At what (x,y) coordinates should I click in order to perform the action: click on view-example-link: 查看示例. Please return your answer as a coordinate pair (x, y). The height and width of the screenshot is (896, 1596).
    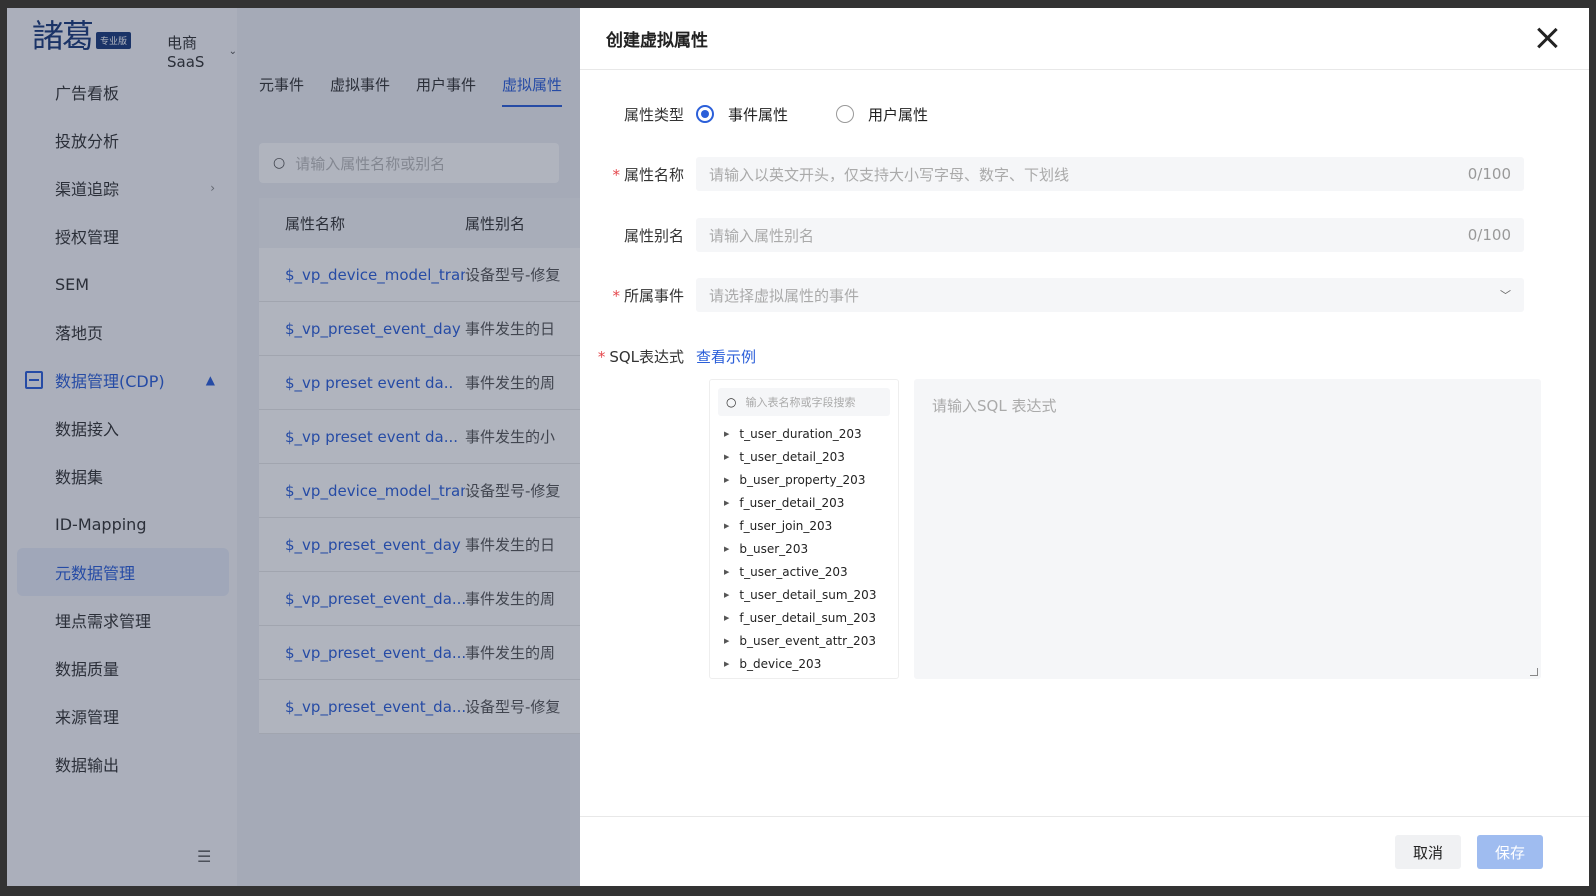
    Looking at the image, I should click on (726, 356).